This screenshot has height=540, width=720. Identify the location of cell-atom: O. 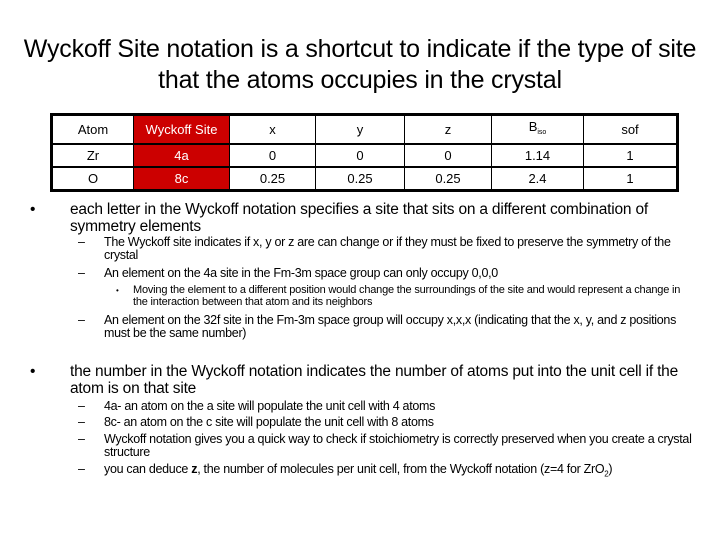
(92, 178).